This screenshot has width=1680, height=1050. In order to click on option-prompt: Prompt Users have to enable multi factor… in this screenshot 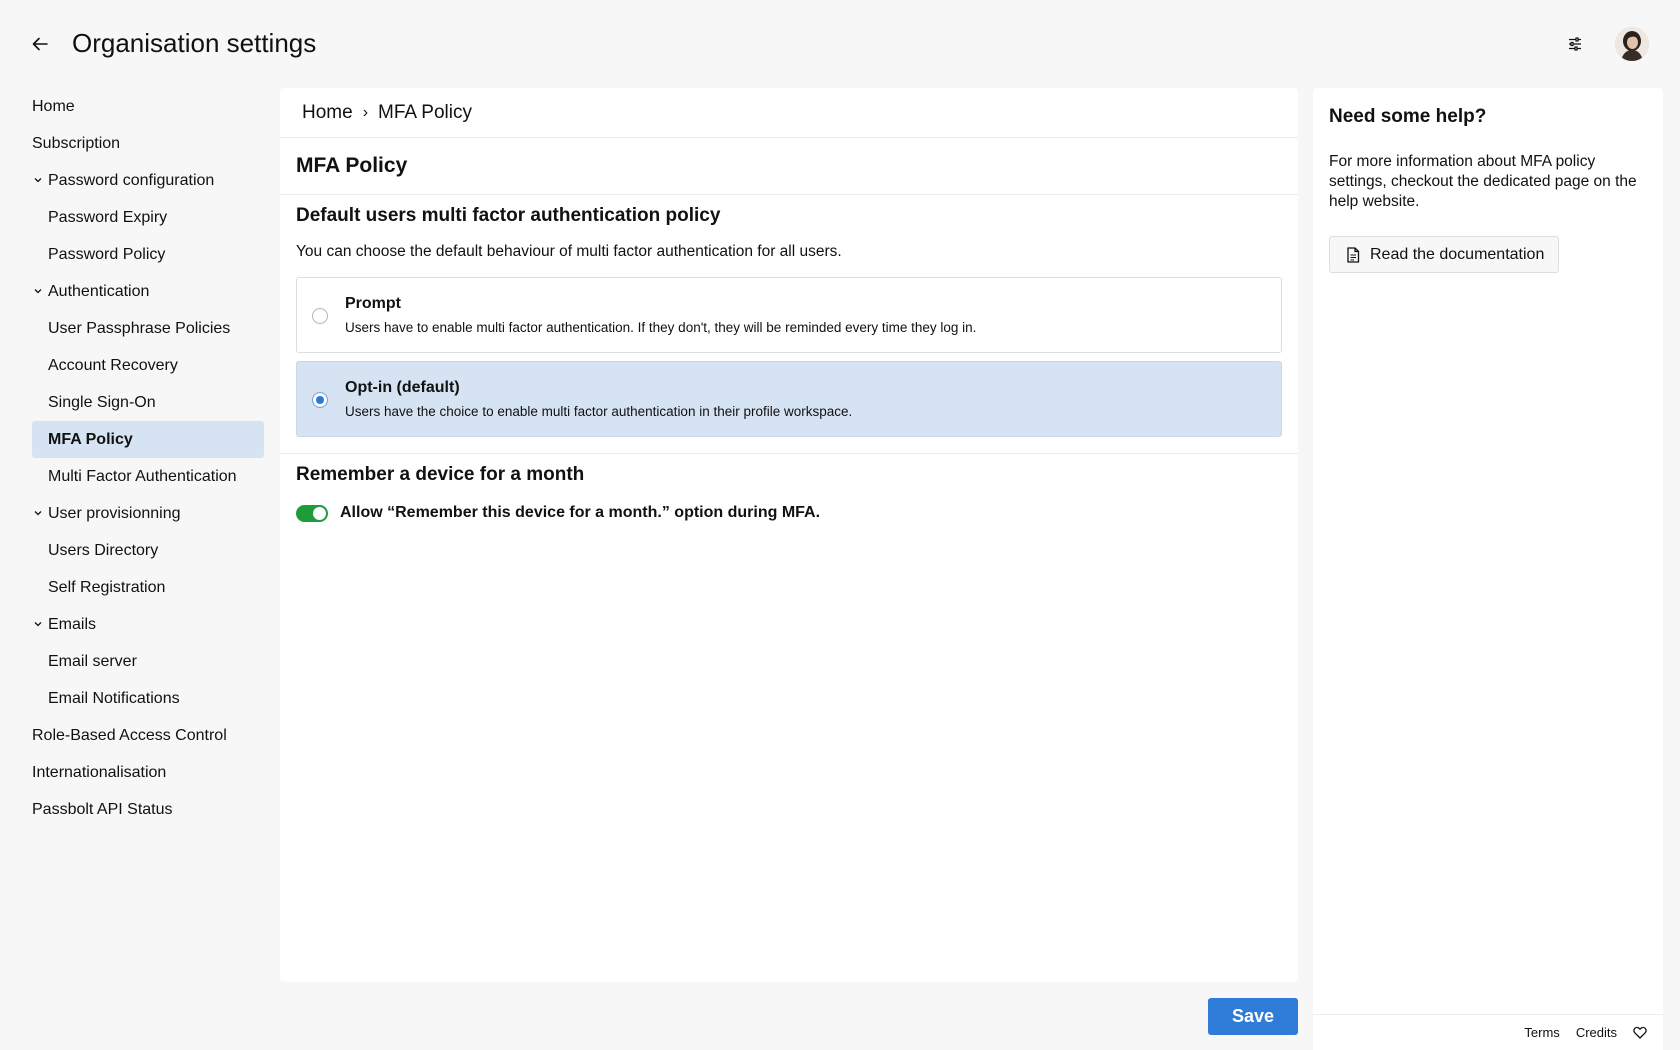, I will do `click(789, 315)`.